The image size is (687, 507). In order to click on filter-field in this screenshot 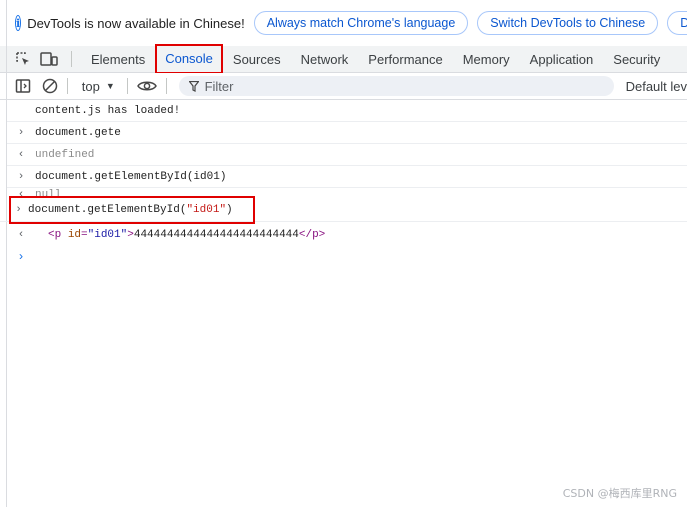, I will do `click(396, 86)`.